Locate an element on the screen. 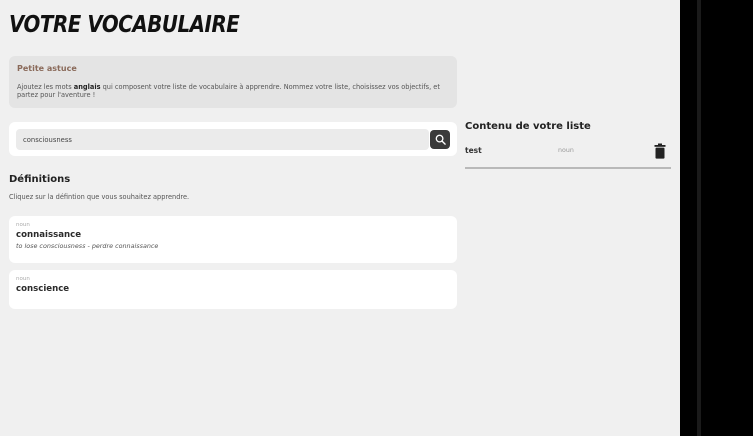 Image resolution: width=753 pixels, height=436 pixels. trash-icon is located at coordinates (660, 151).